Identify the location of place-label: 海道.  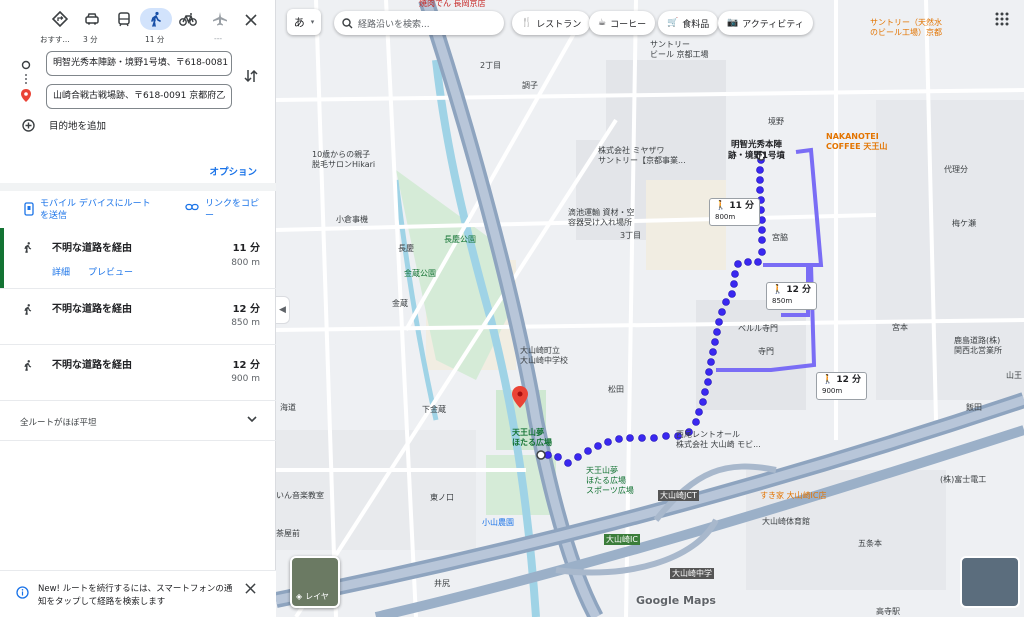
(288, 407).